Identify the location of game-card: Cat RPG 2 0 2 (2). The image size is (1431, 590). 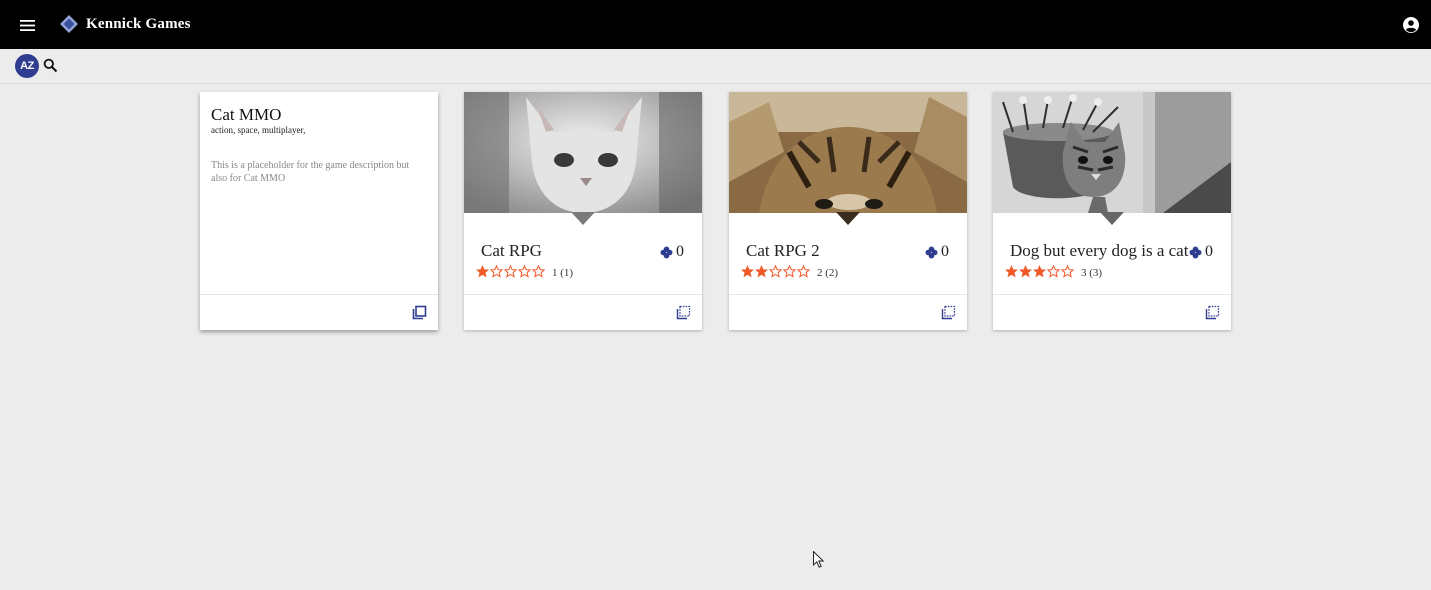
(848, 211).